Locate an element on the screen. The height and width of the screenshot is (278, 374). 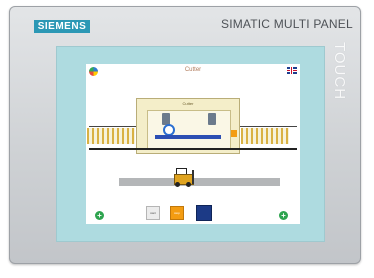
status-button is located at coordinates (204, 213).